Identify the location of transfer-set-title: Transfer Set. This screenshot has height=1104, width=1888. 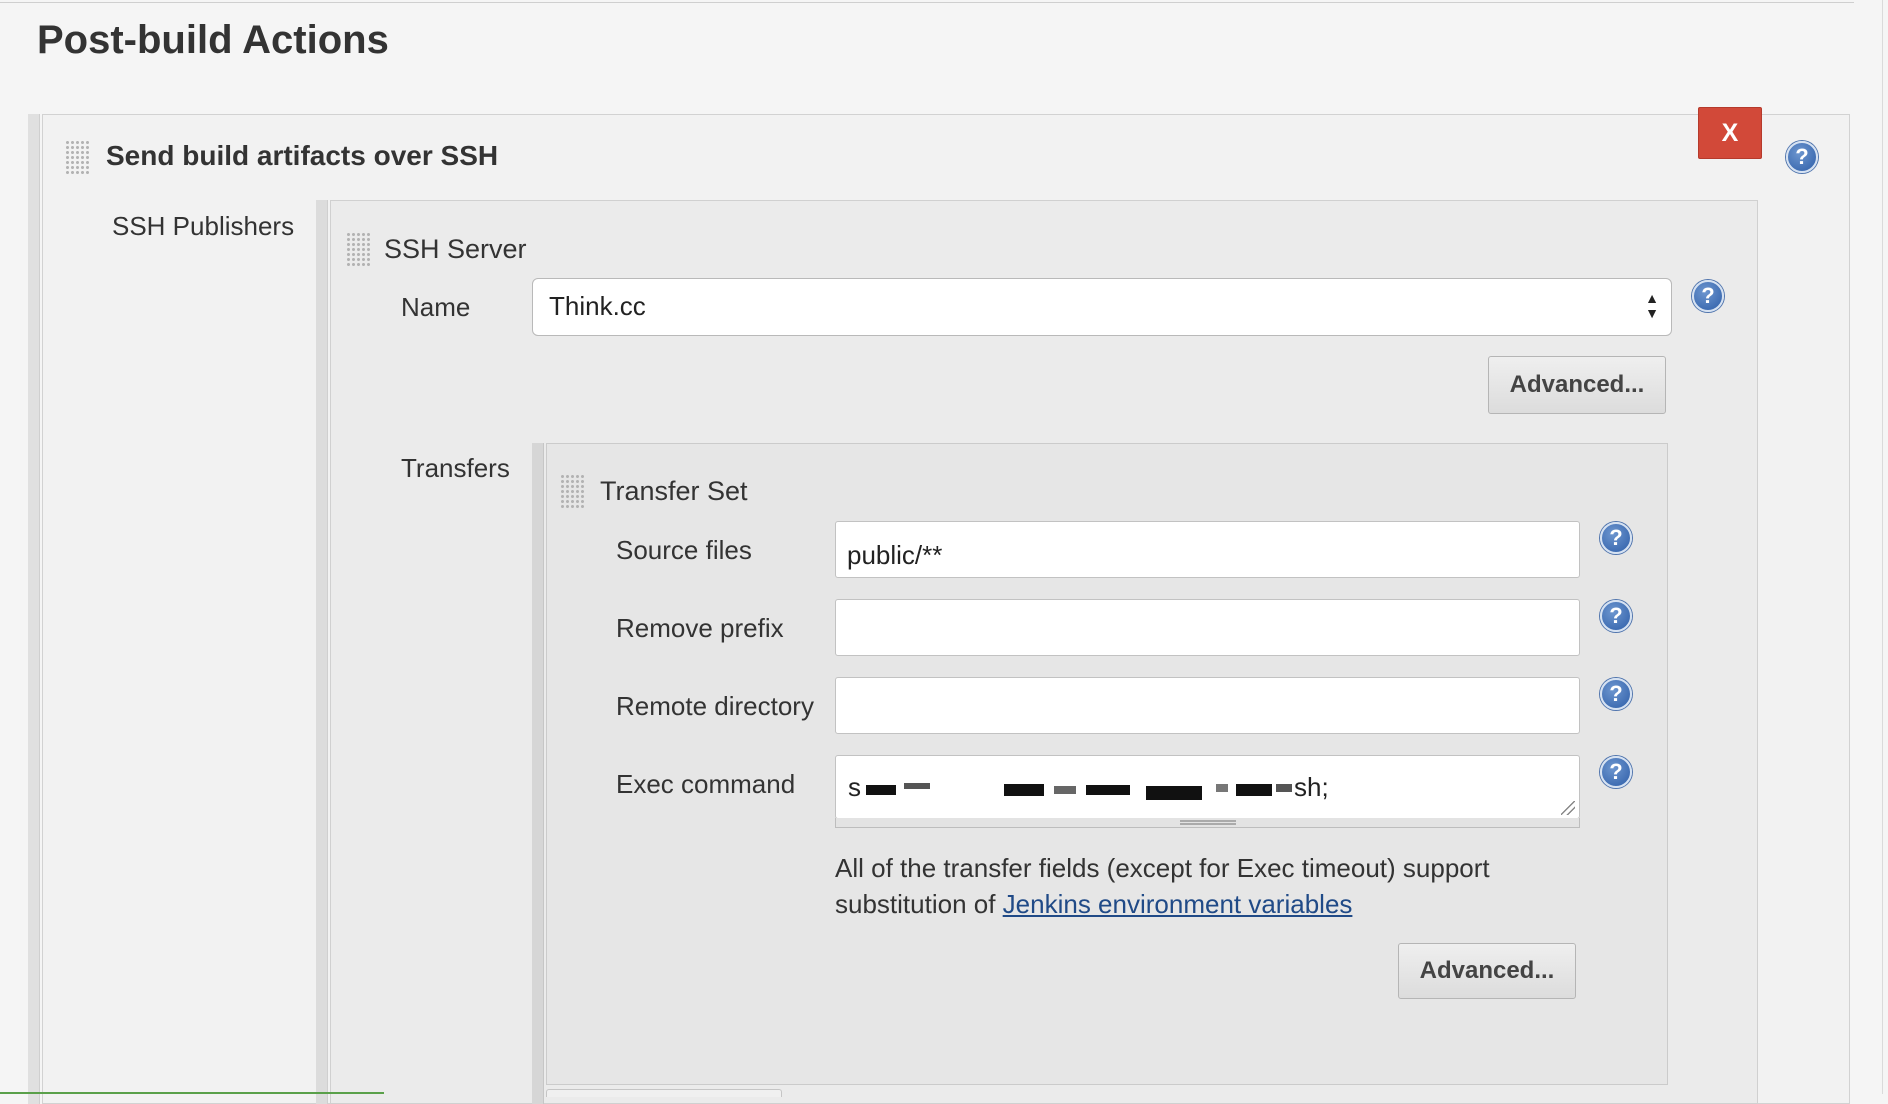
(674, 491).